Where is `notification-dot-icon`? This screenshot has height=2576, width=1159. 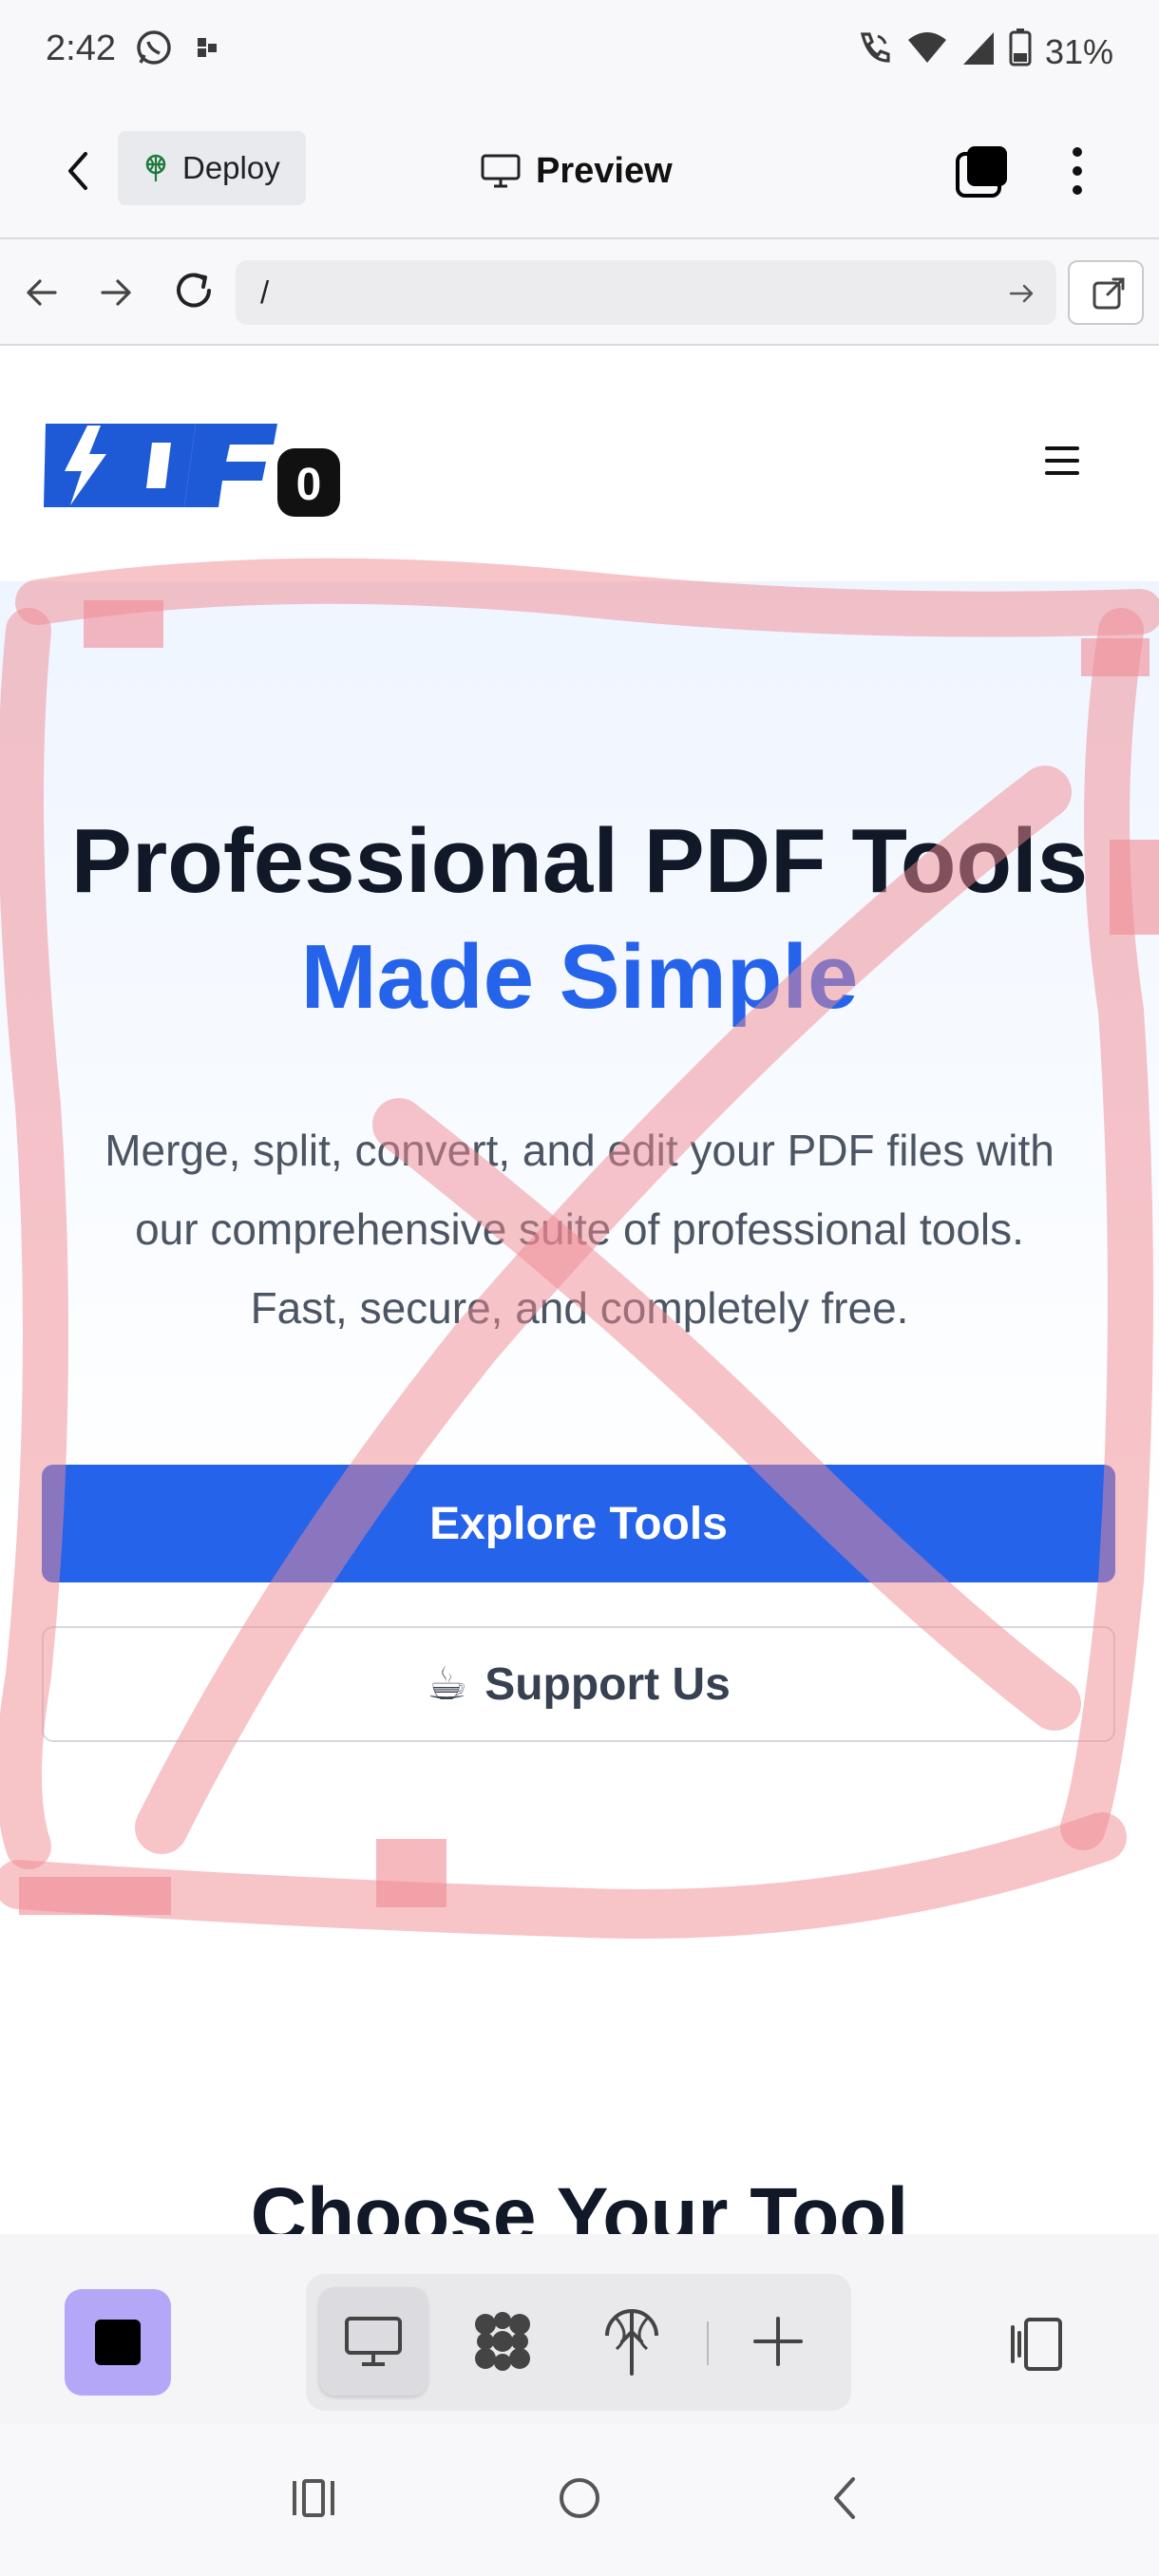 notification-dot-icon is located at coordinates (207, 50).